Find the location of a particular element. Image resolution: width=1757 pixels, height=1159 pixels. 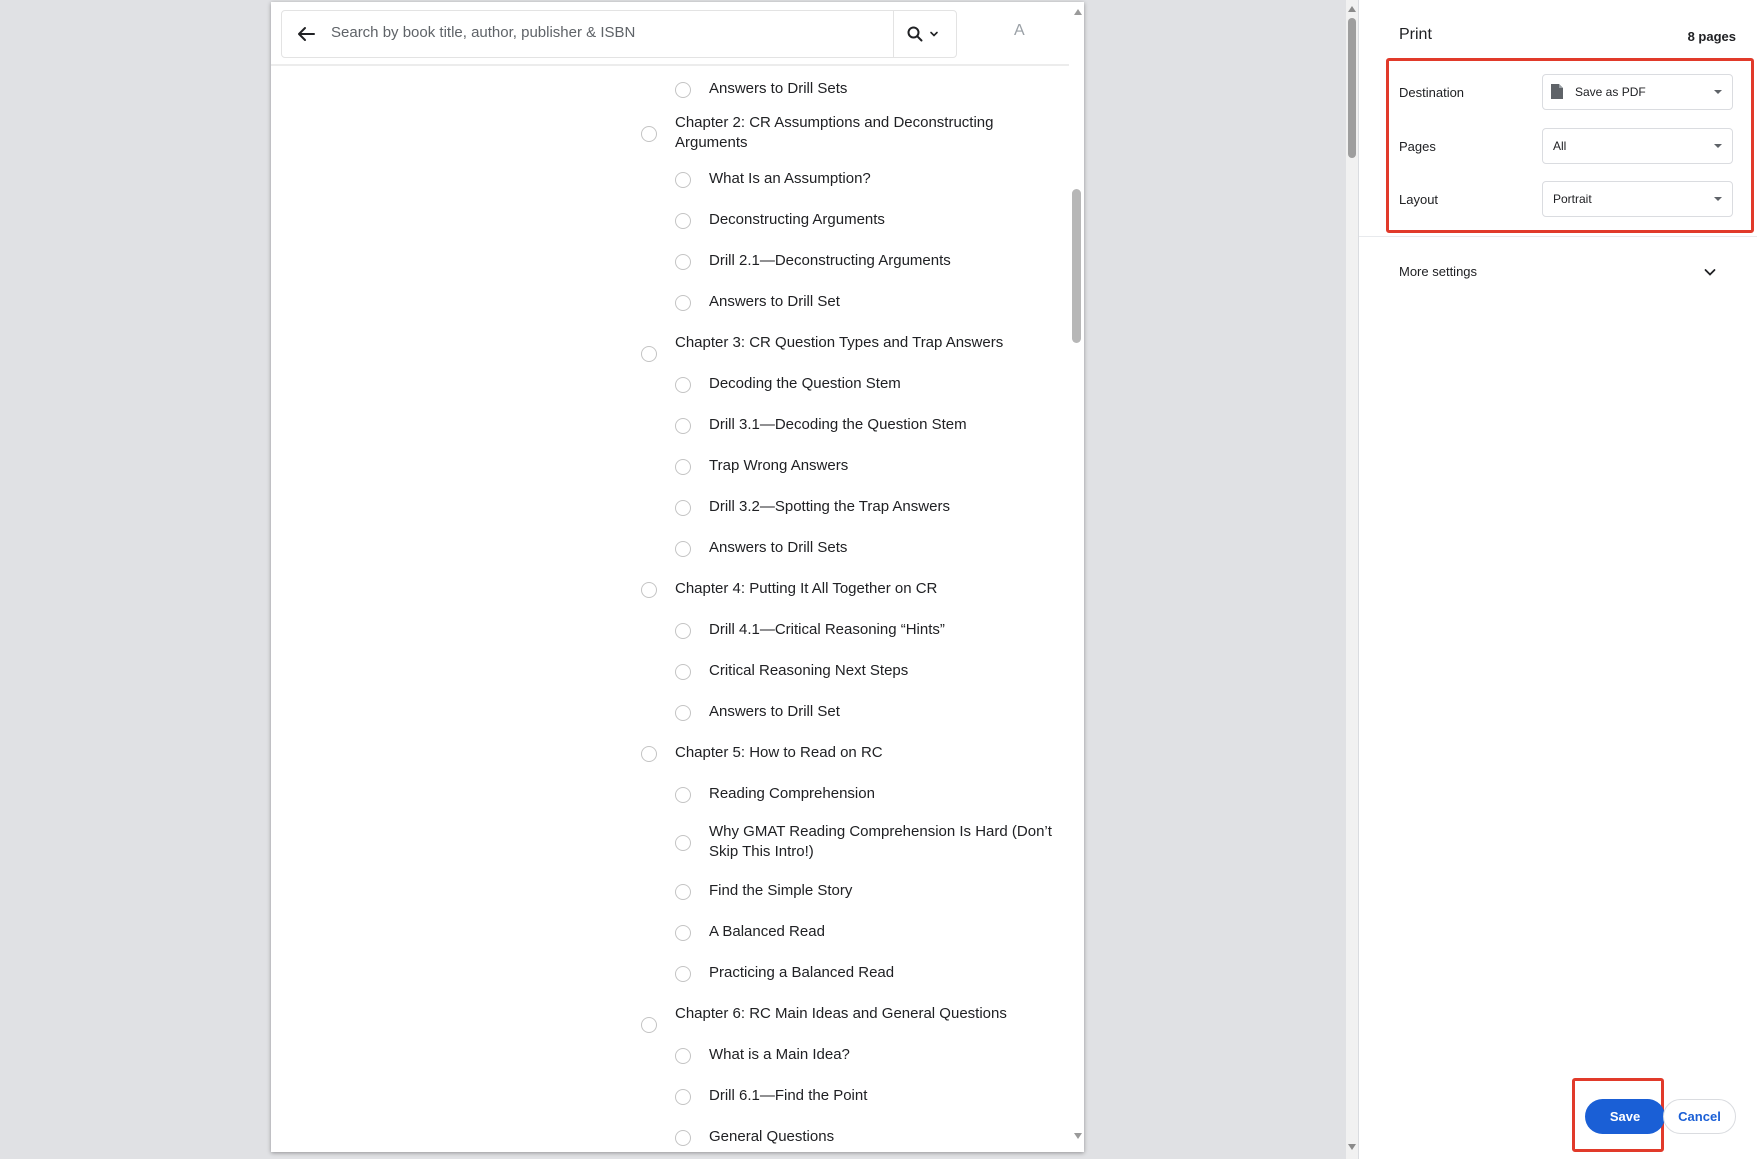

arrow-left-icon is located at coordinates (306, 34).